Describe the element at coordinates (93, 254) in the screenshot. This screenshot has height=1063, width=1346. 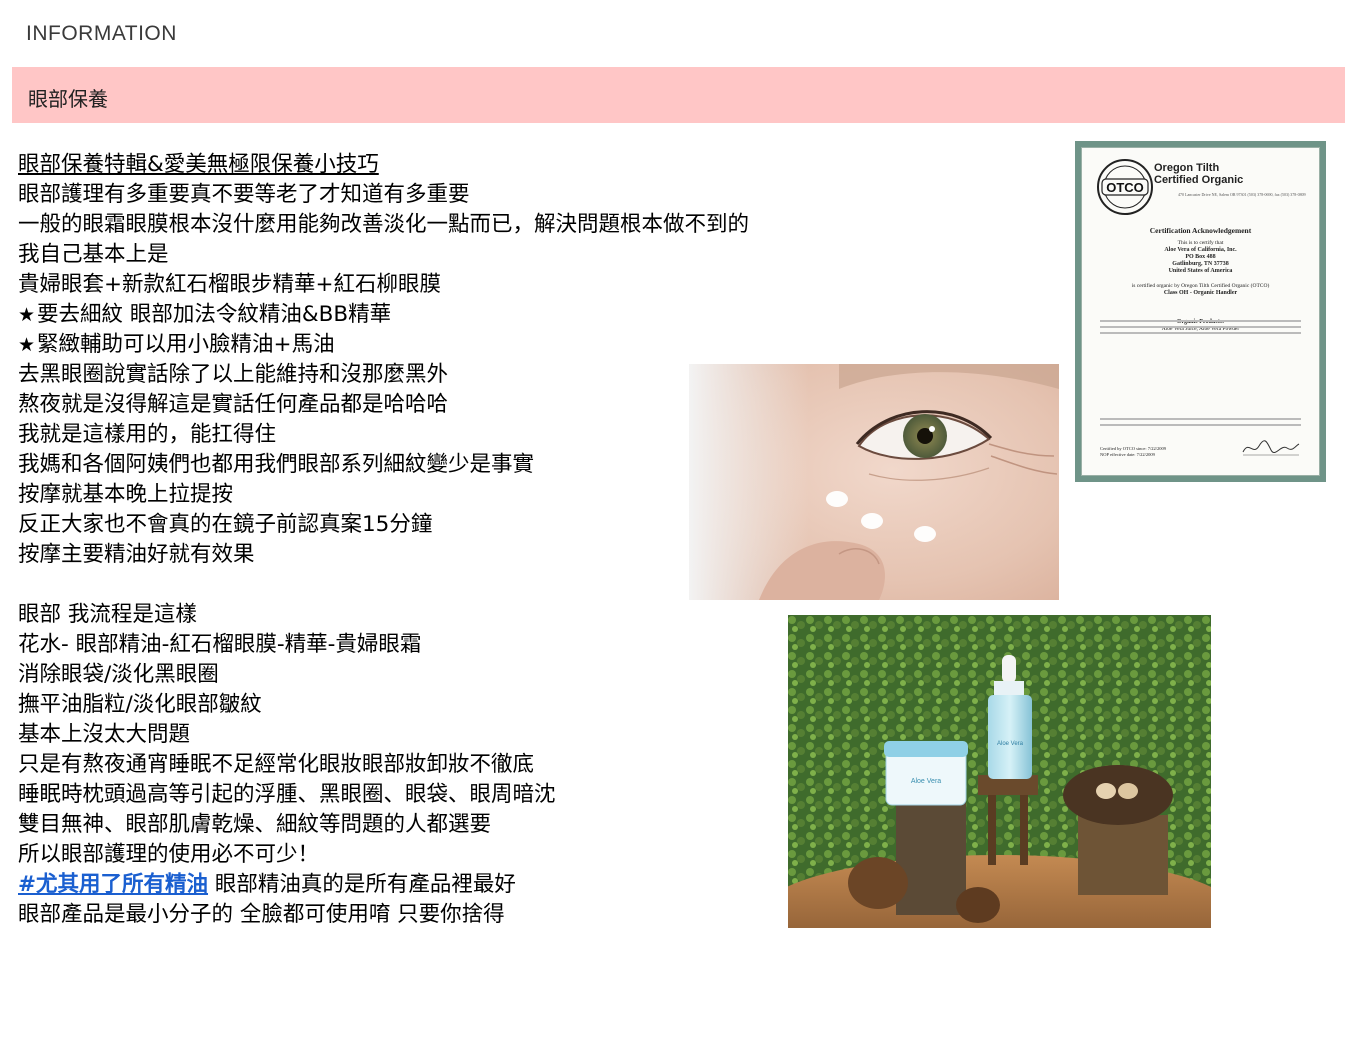
I see `article-line: 我自己基本上是` at that location.